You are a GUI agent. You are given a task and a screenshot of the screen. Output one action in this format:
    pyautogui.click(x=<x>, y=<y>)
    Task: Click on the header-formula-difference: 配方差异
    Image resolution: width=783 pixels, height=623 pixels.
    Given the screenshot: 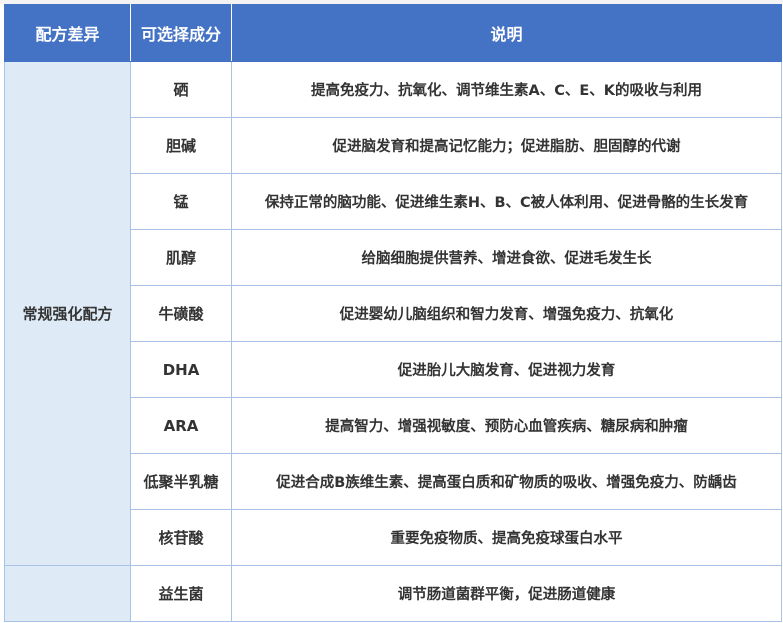 What is the action you would take?
    pyautogui.click(x=67, y=33)
    